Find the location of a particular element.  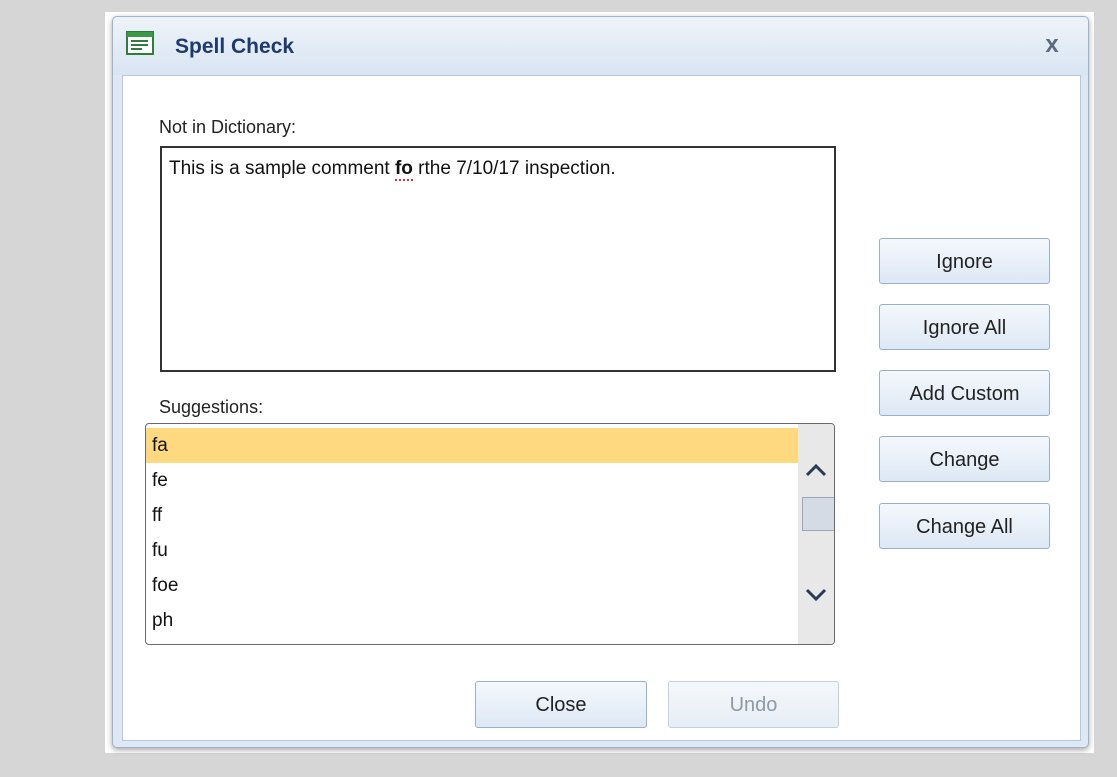

suggestions-label: Suggestions: is located at coordinates (211, 407).